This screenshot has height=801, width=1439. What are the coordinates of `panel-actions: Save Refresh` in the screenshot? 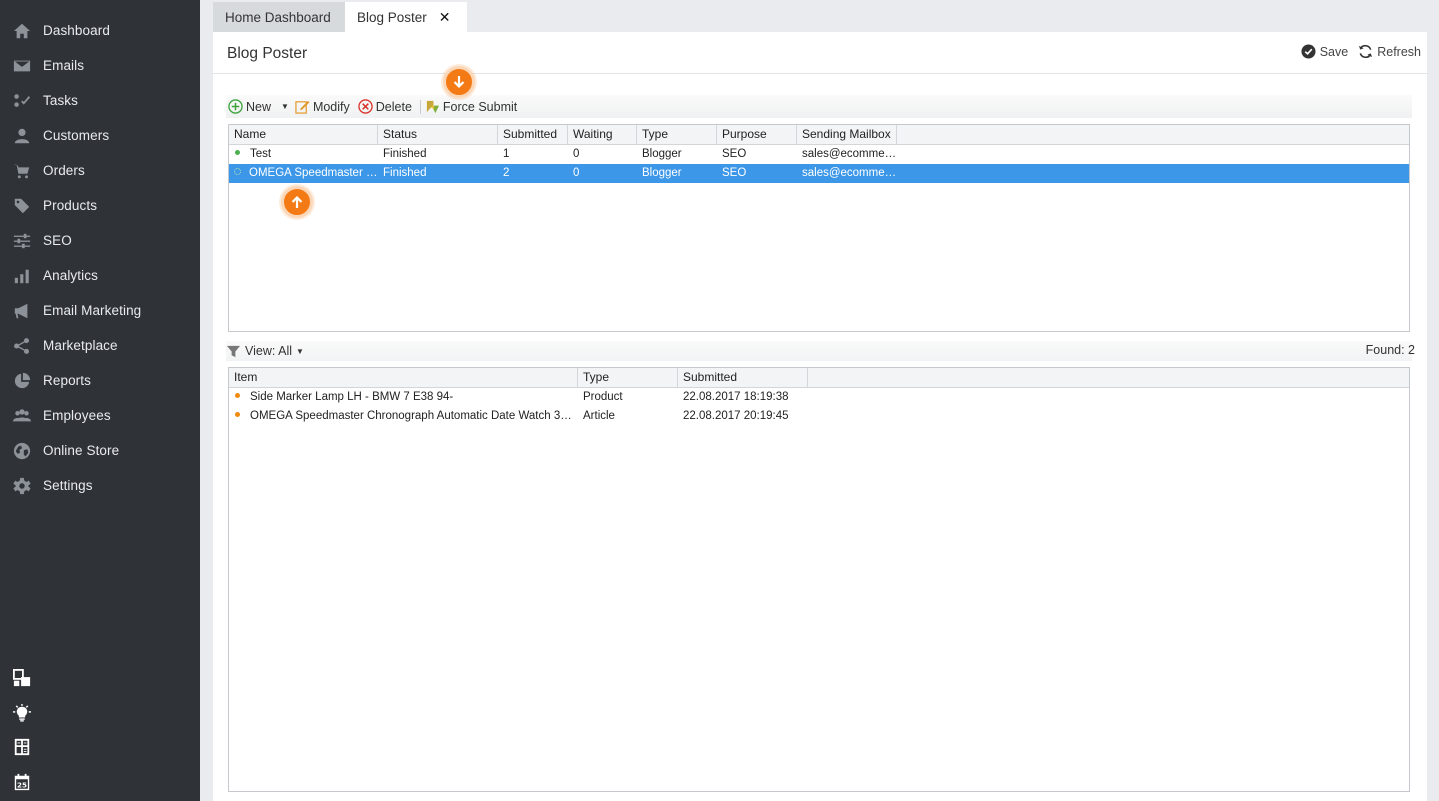 It's located at (1361, 51).